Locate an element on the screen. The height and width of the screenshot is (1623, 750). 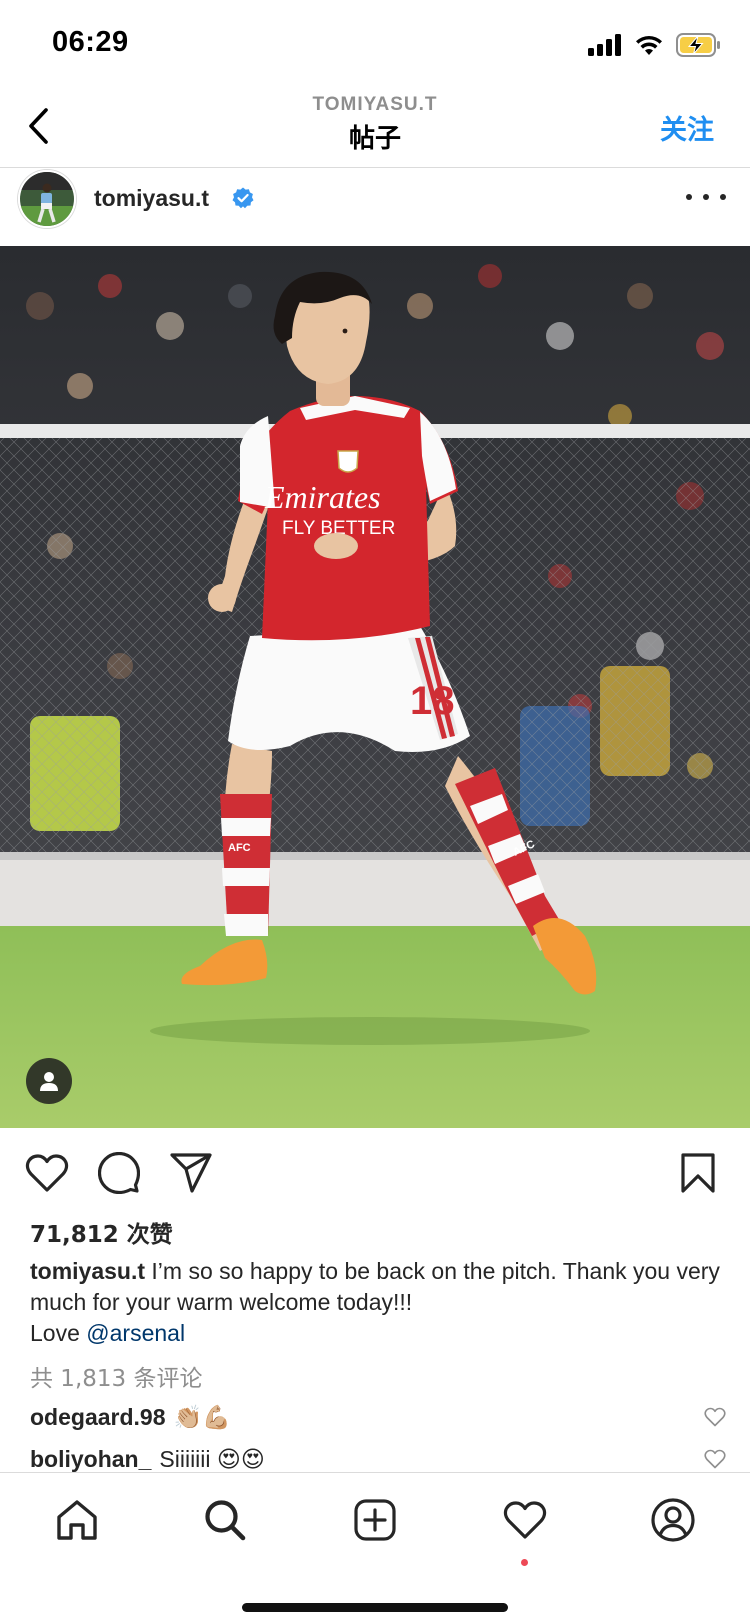
new-post-icon is located at coordinates (375, 1520).